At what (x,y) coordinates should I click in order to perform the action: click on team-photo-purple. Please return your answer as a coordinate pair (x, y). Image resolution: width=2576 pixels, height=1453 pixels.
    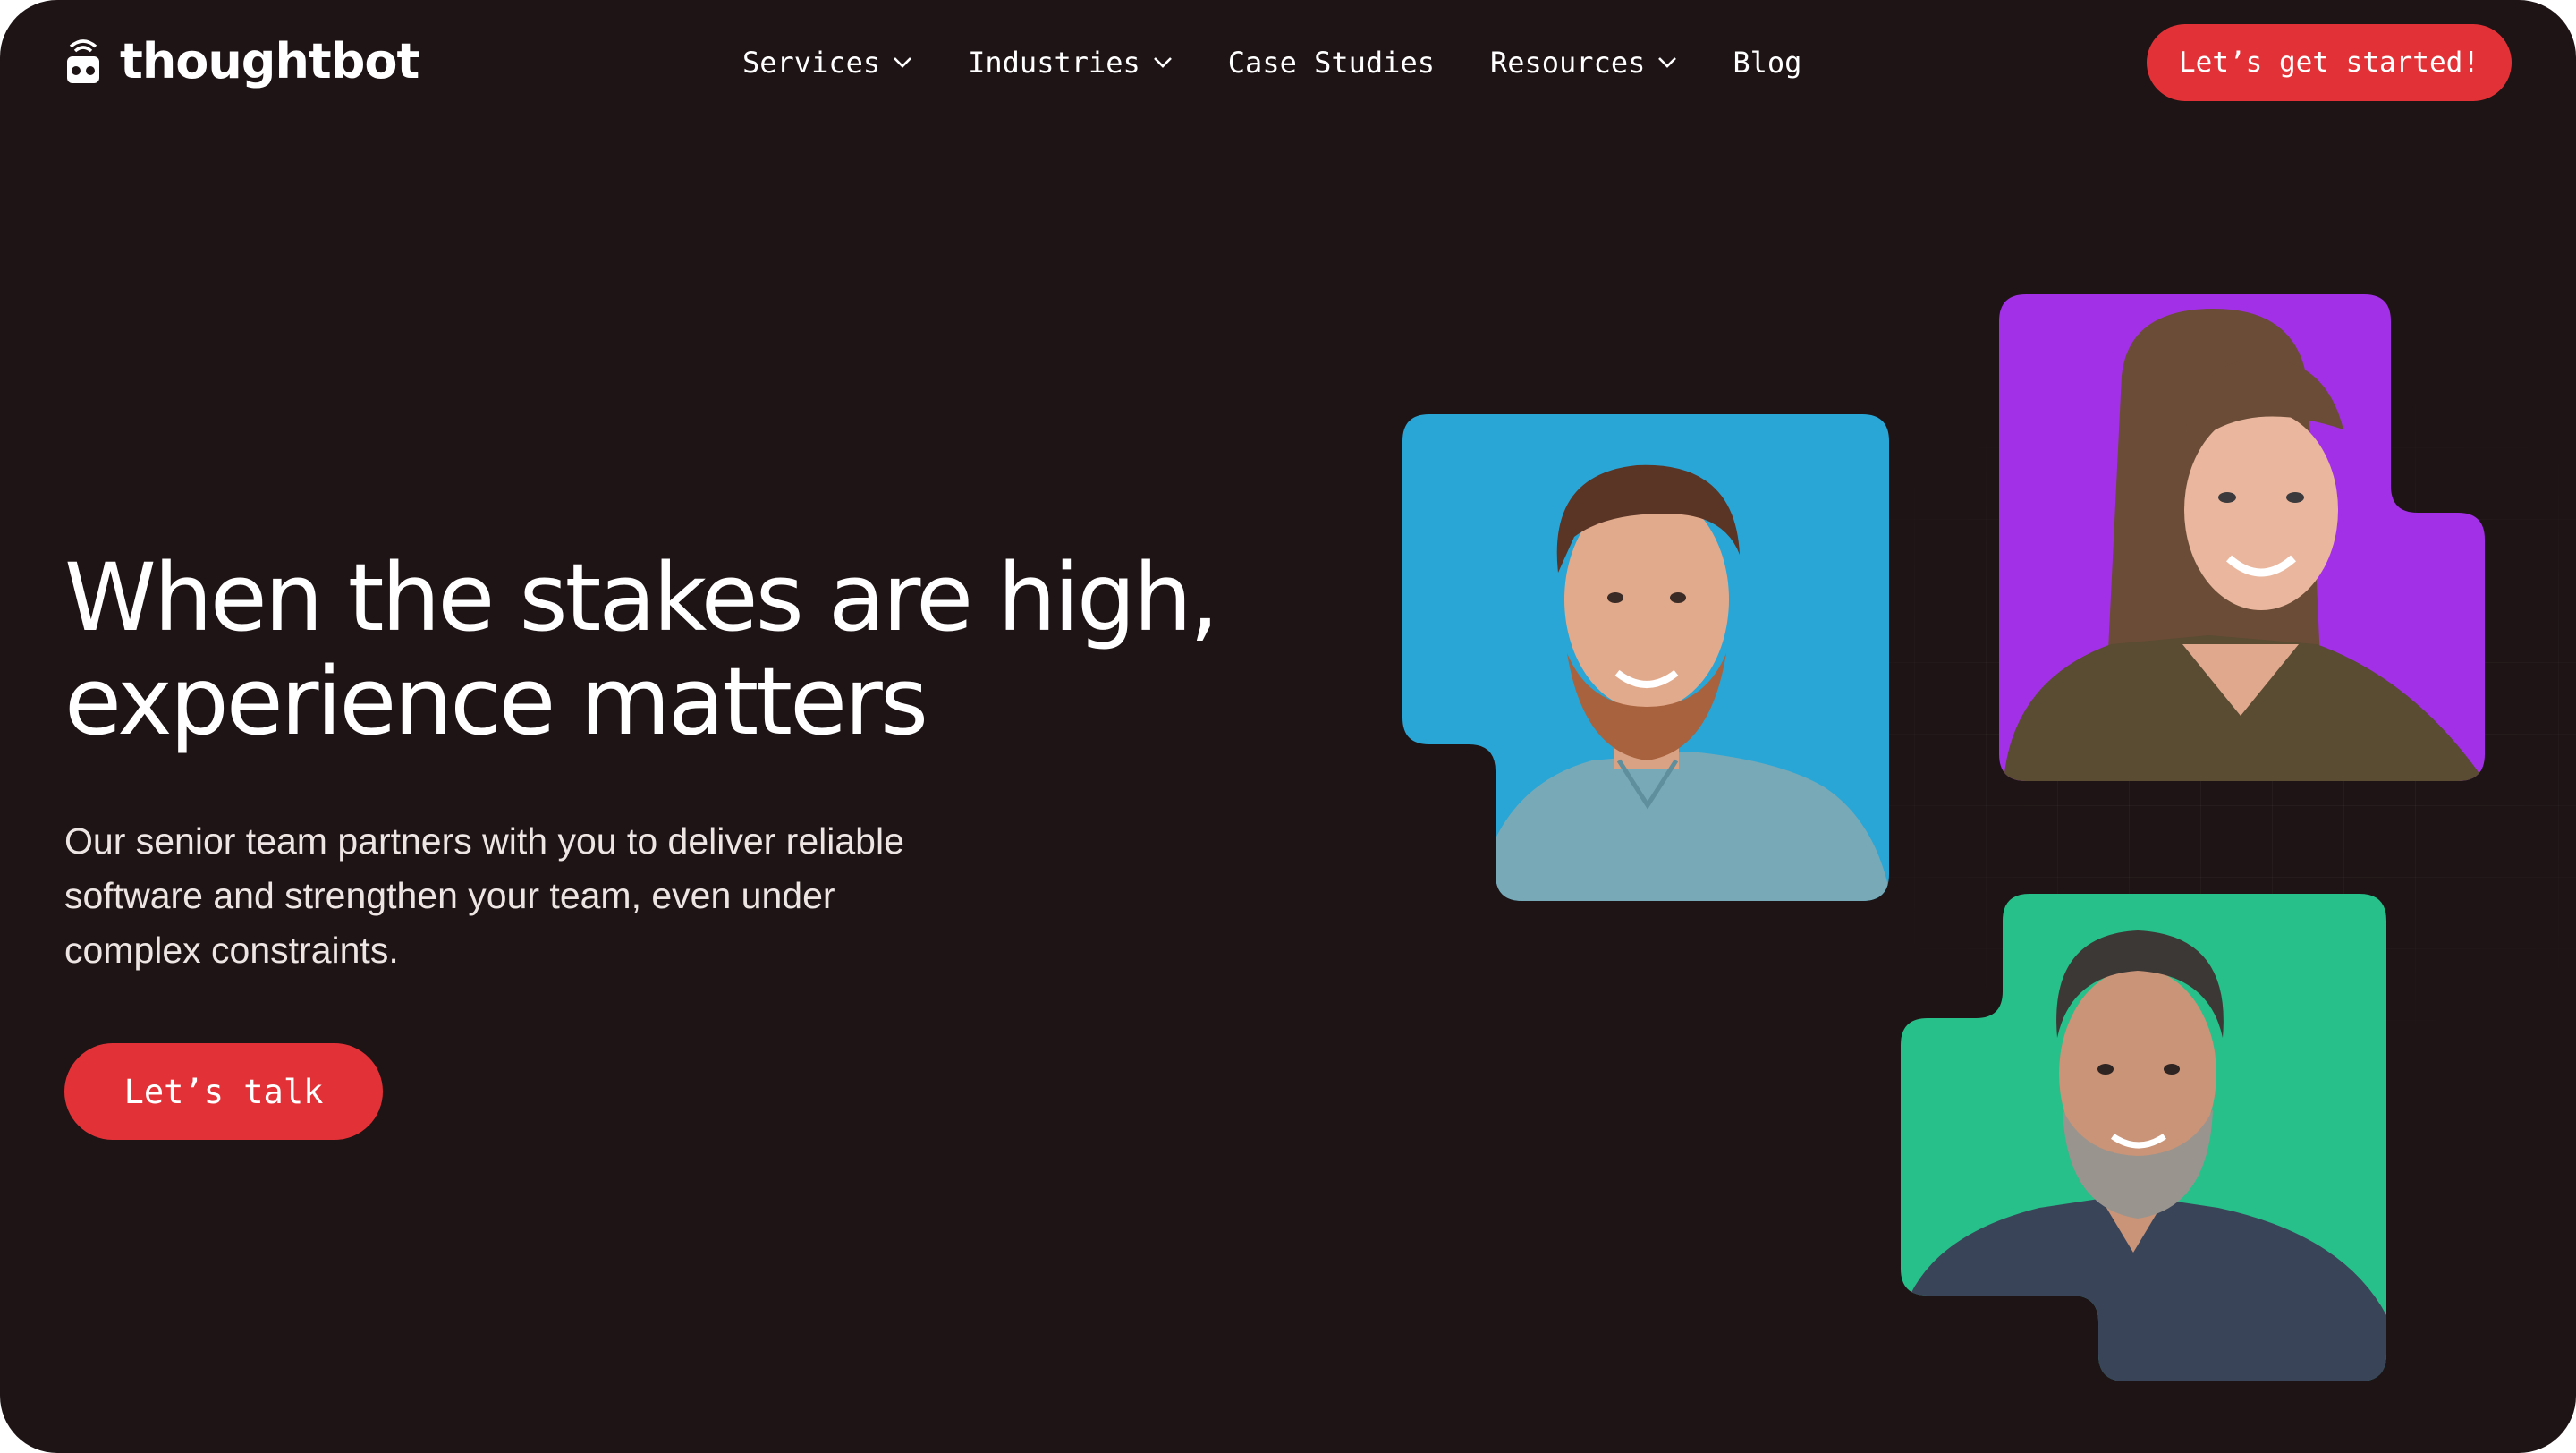
    Looking at the image, I should click on (2242, 537).